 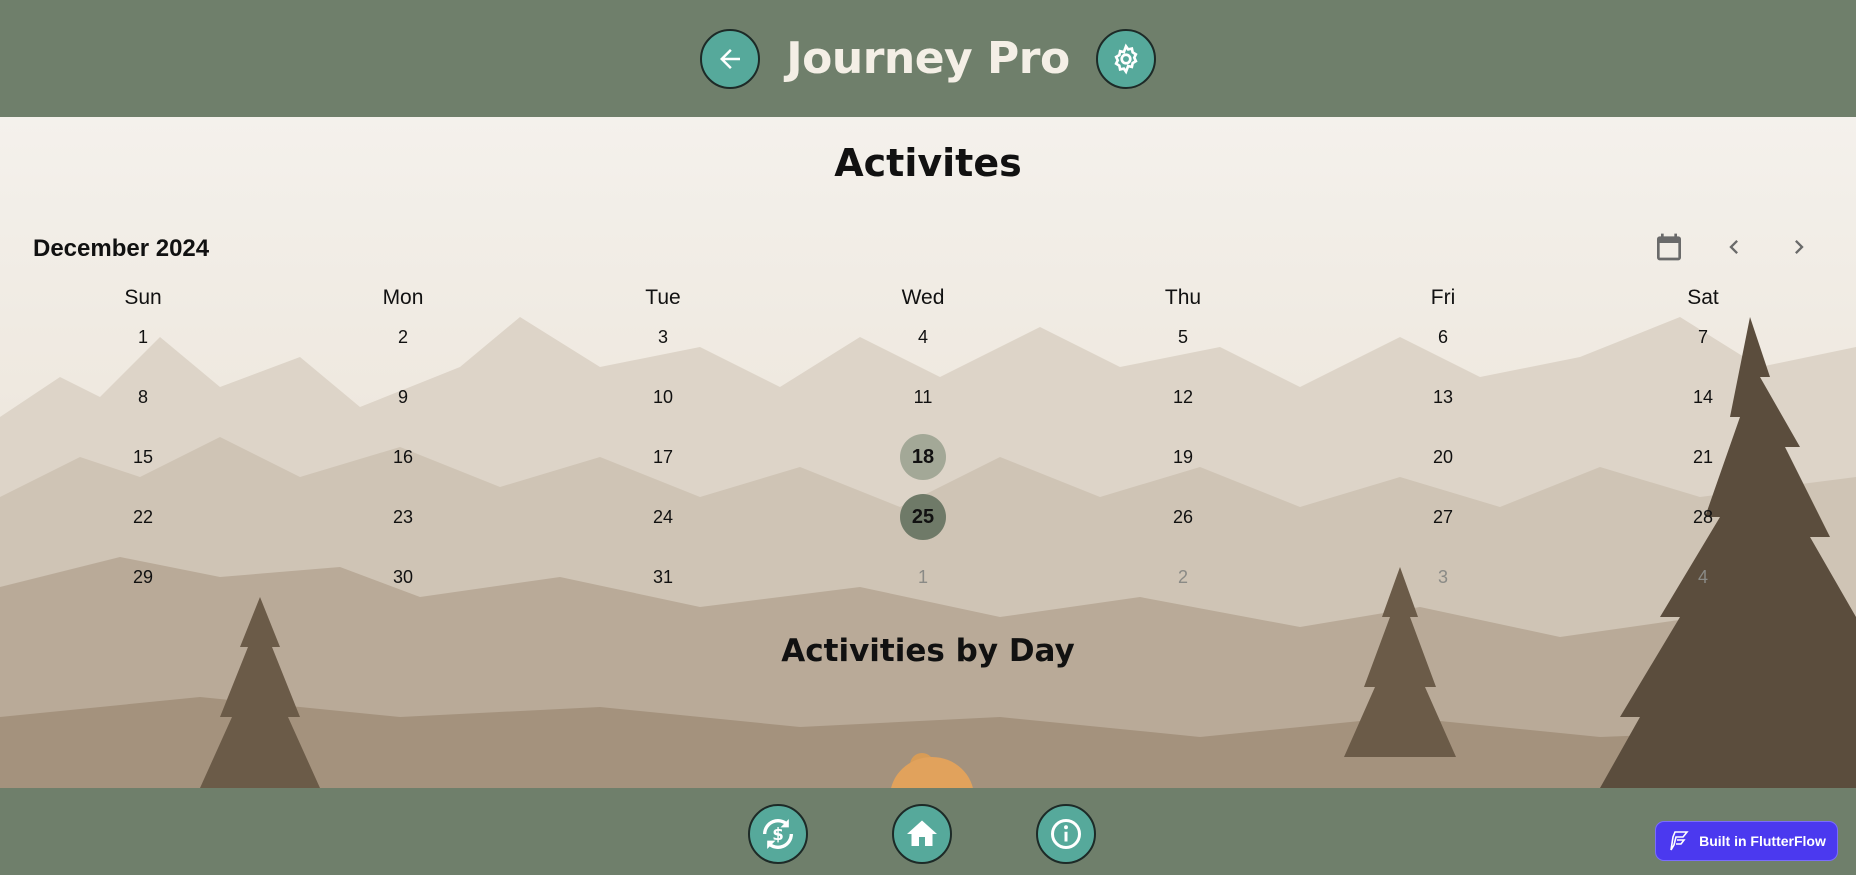 What do you see at coordinates (1799, 247) in the screenshot?
I see `chevron-right-icon` at bounding box center [1799, 247].